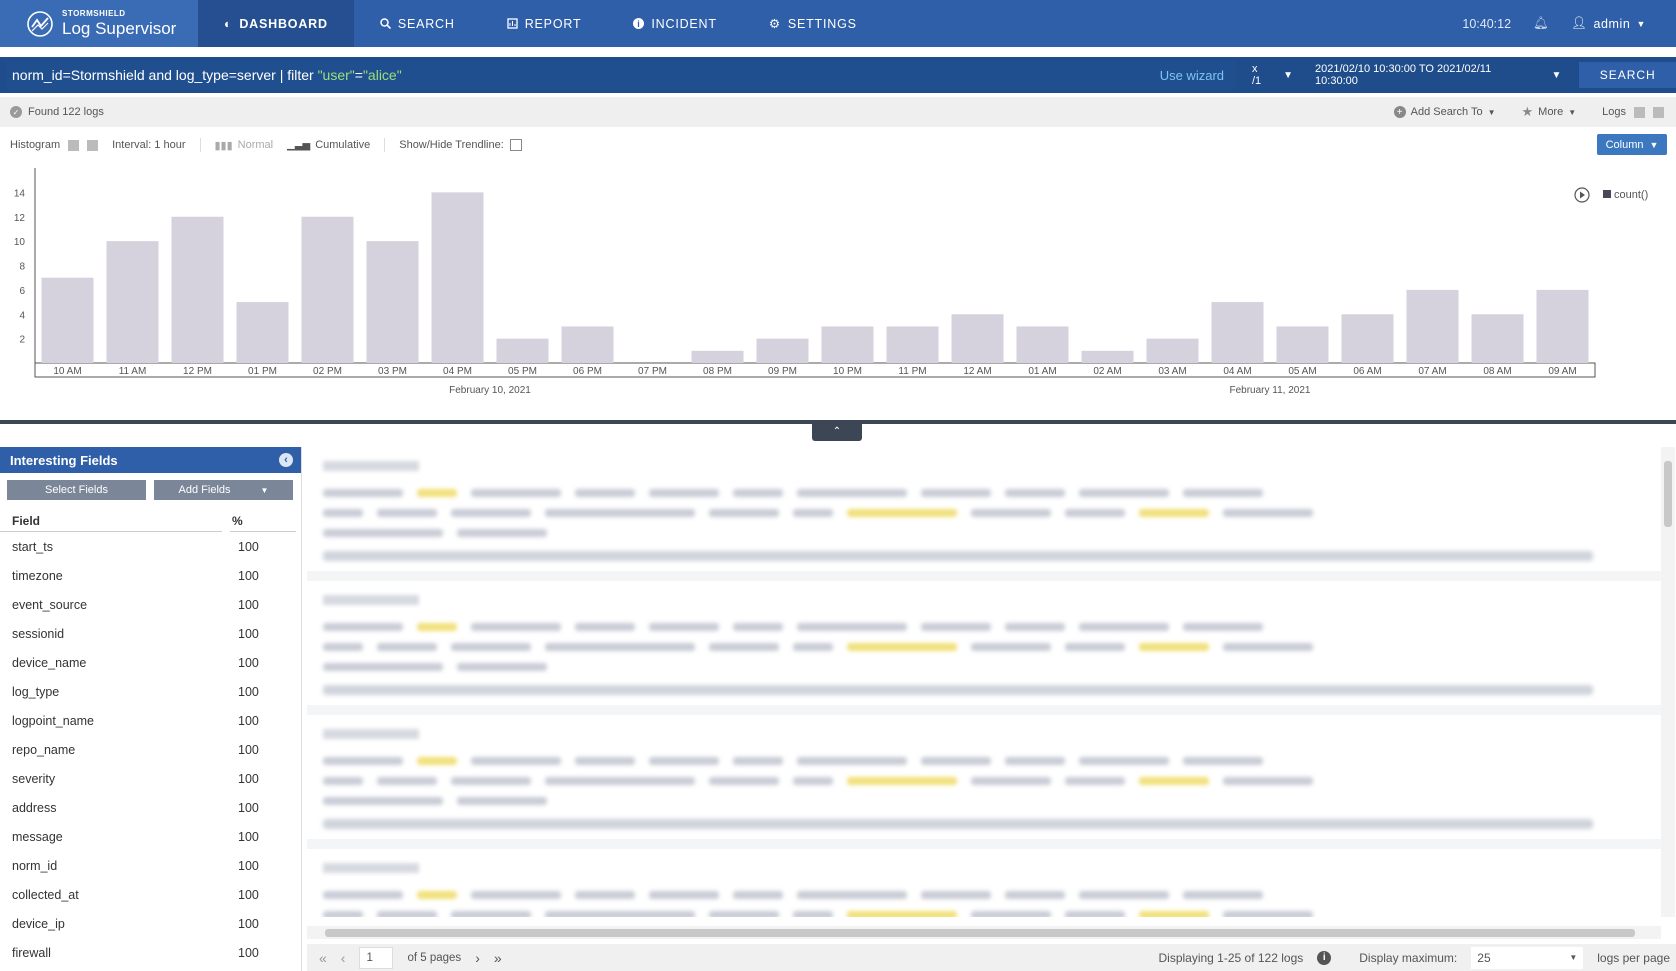 The height and width of the screenshot is (971, 1676). What do you see at coordinates (1324, 957) in the screenshot?
I see `info-icon: i` at bounding box center [1324, 957].